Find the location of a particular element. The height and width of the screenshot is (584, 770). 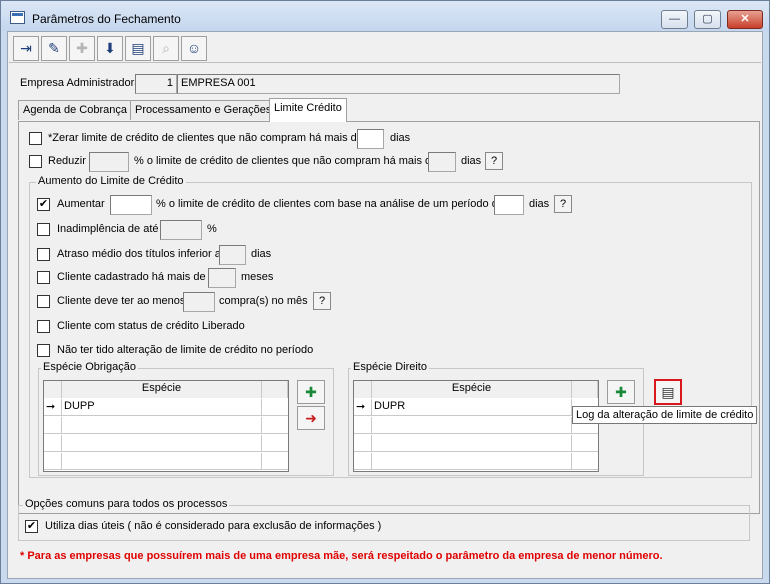

table-row: ➞ DUPR is located at coordinates (476, 407).